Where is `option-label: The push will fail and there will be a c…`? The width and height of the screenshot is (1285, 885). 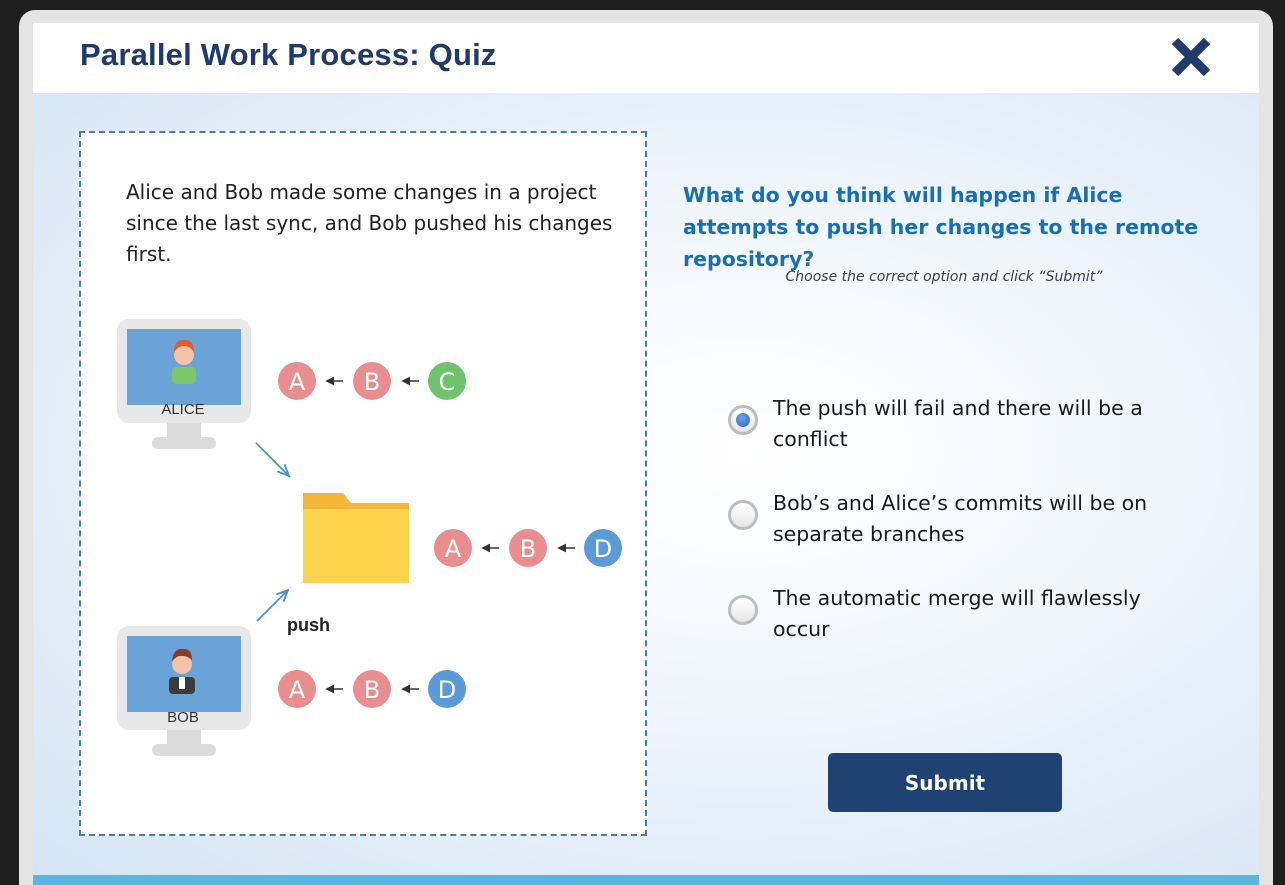 option-label: The push will fail and there will be a c… is located at coordinates (973, 424).